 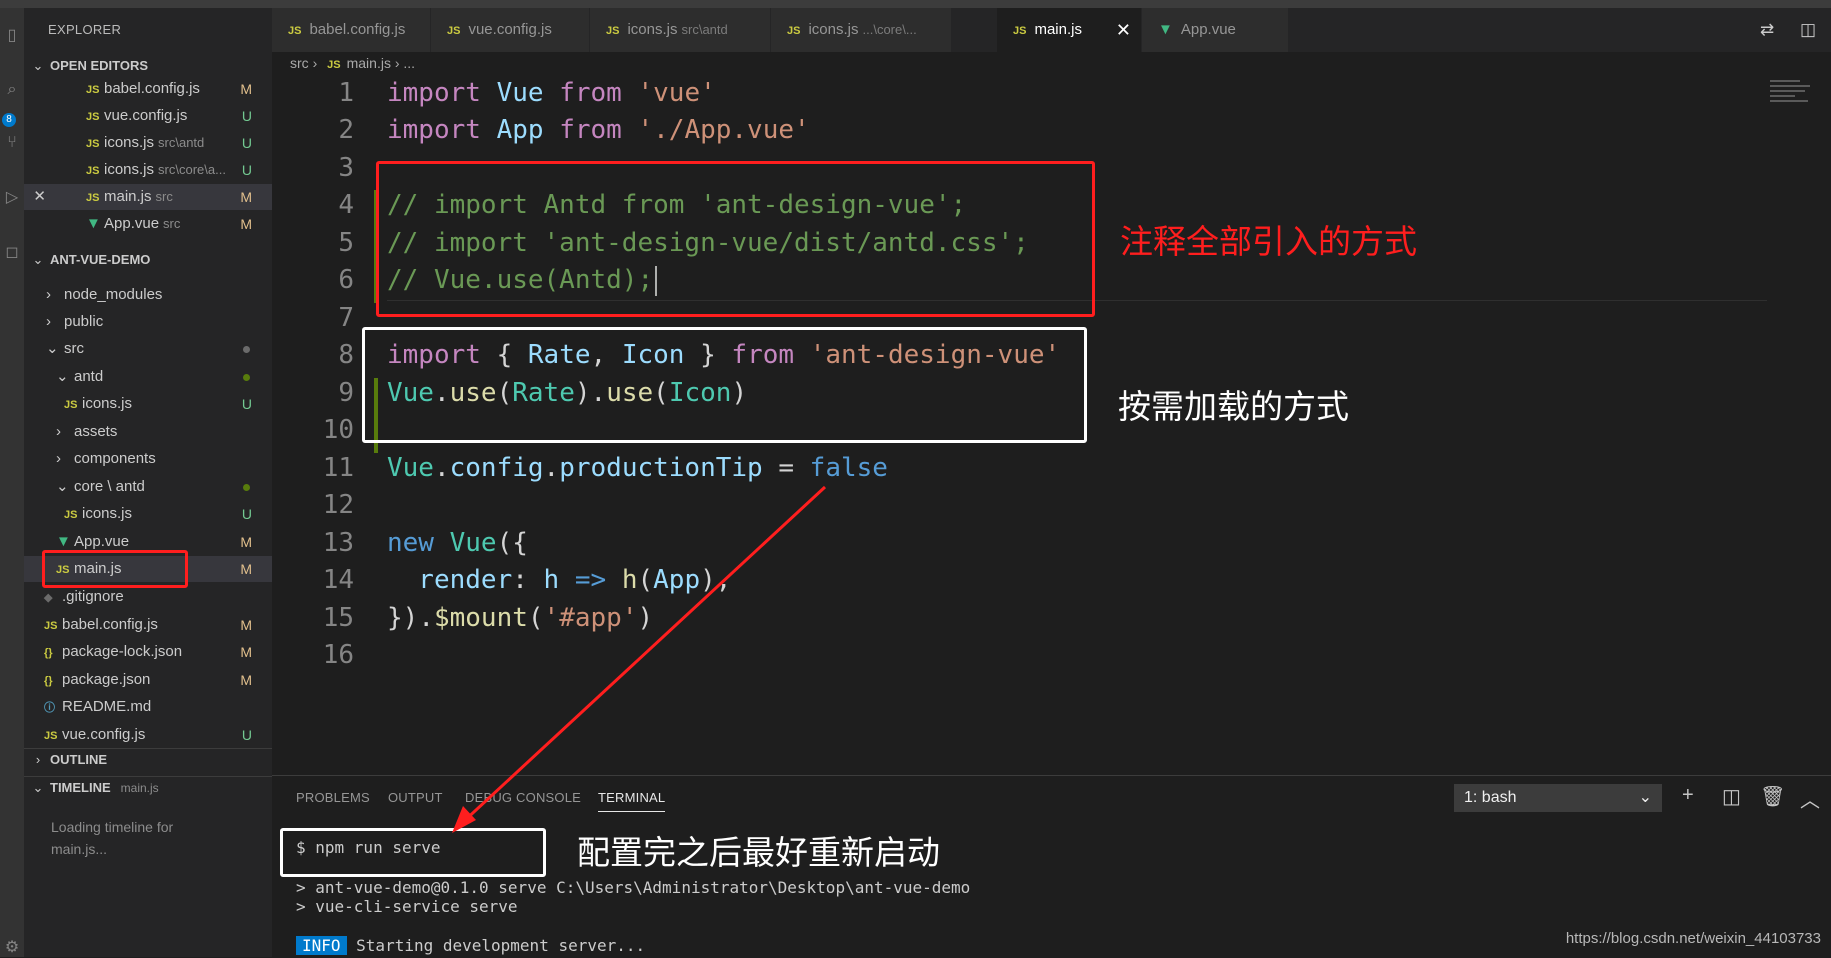 I want to click on annotation-arrow, so click(x=639, y=659).